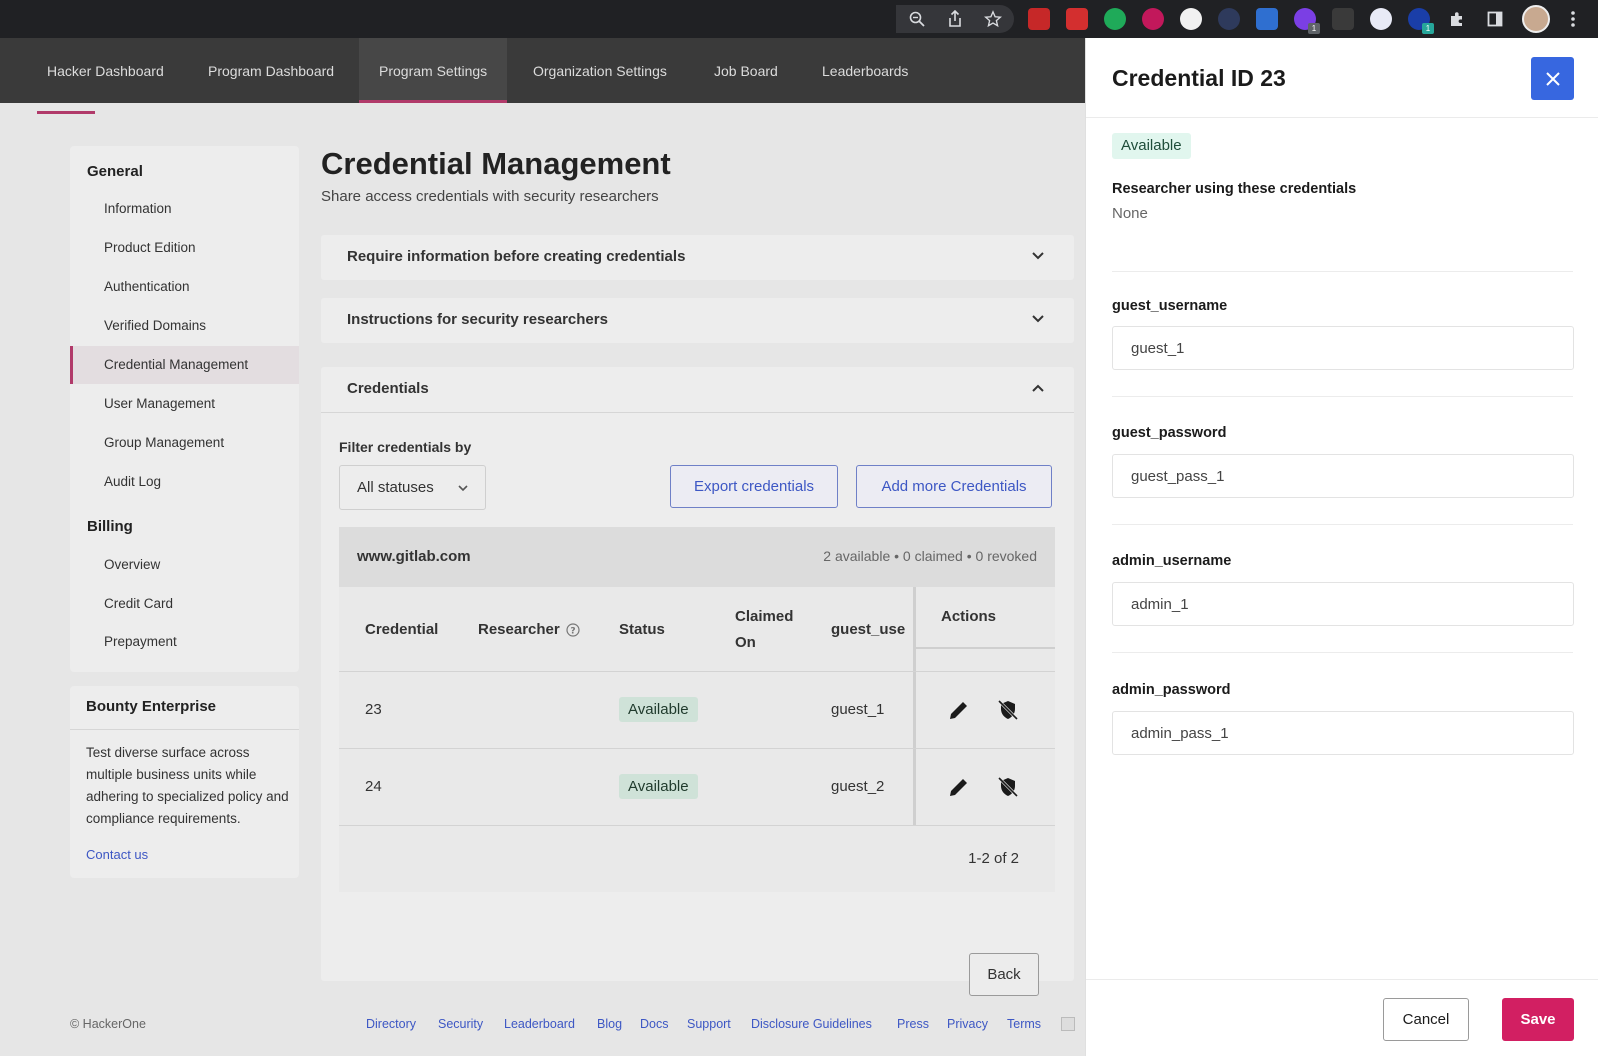  What do you see at coordinates (110, 526) in the screenshot?
I see `sidebar-billing-heading: Billing` at bounding box center [110, 526].